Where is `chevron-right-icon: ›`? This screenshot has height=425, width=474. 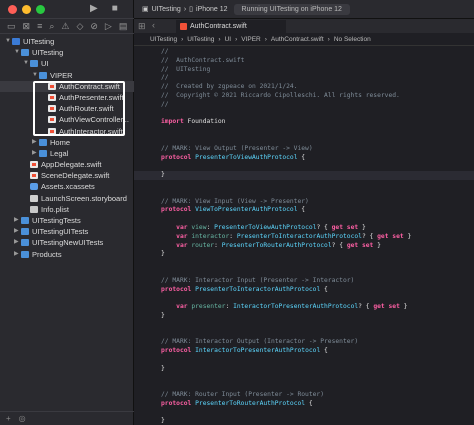
chevron-right-icon: › is located at coordinates (236, 39).